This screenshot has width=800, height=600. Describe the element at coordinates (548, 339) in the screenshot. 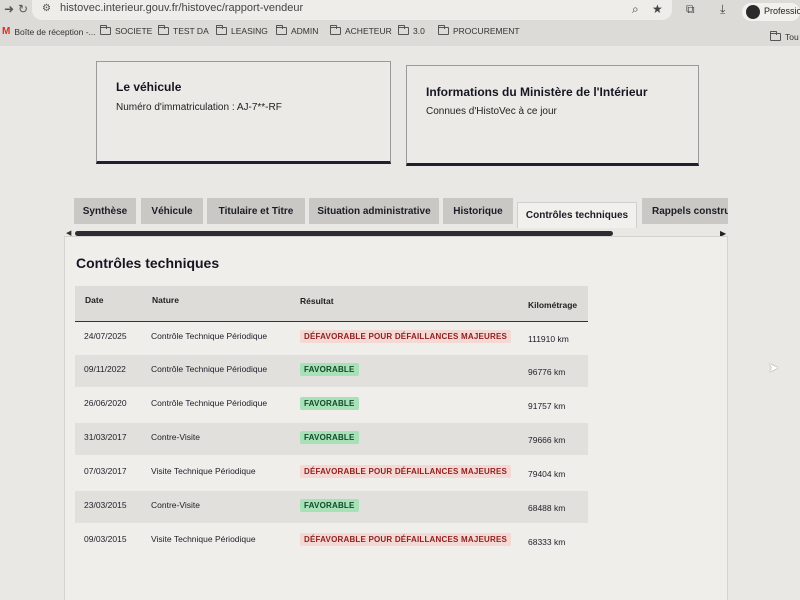

I see `cell-mileage: 111910 km` at that location.